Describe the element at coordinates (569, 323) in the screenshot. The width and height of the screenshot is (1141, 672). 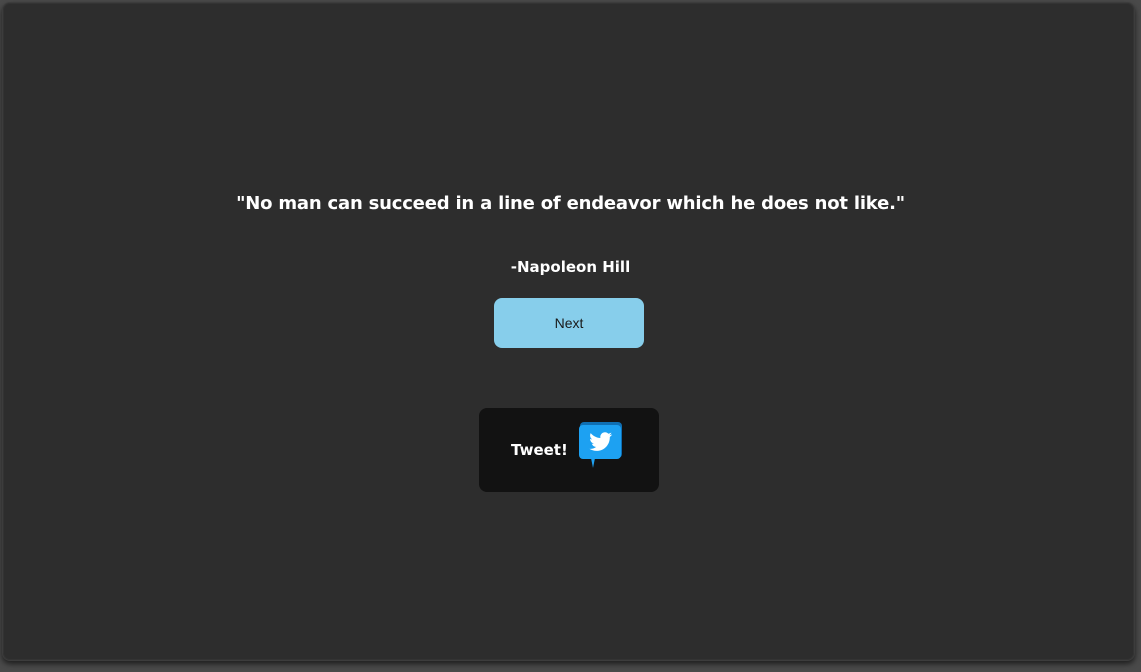
I see `next-button: Next` at that location.